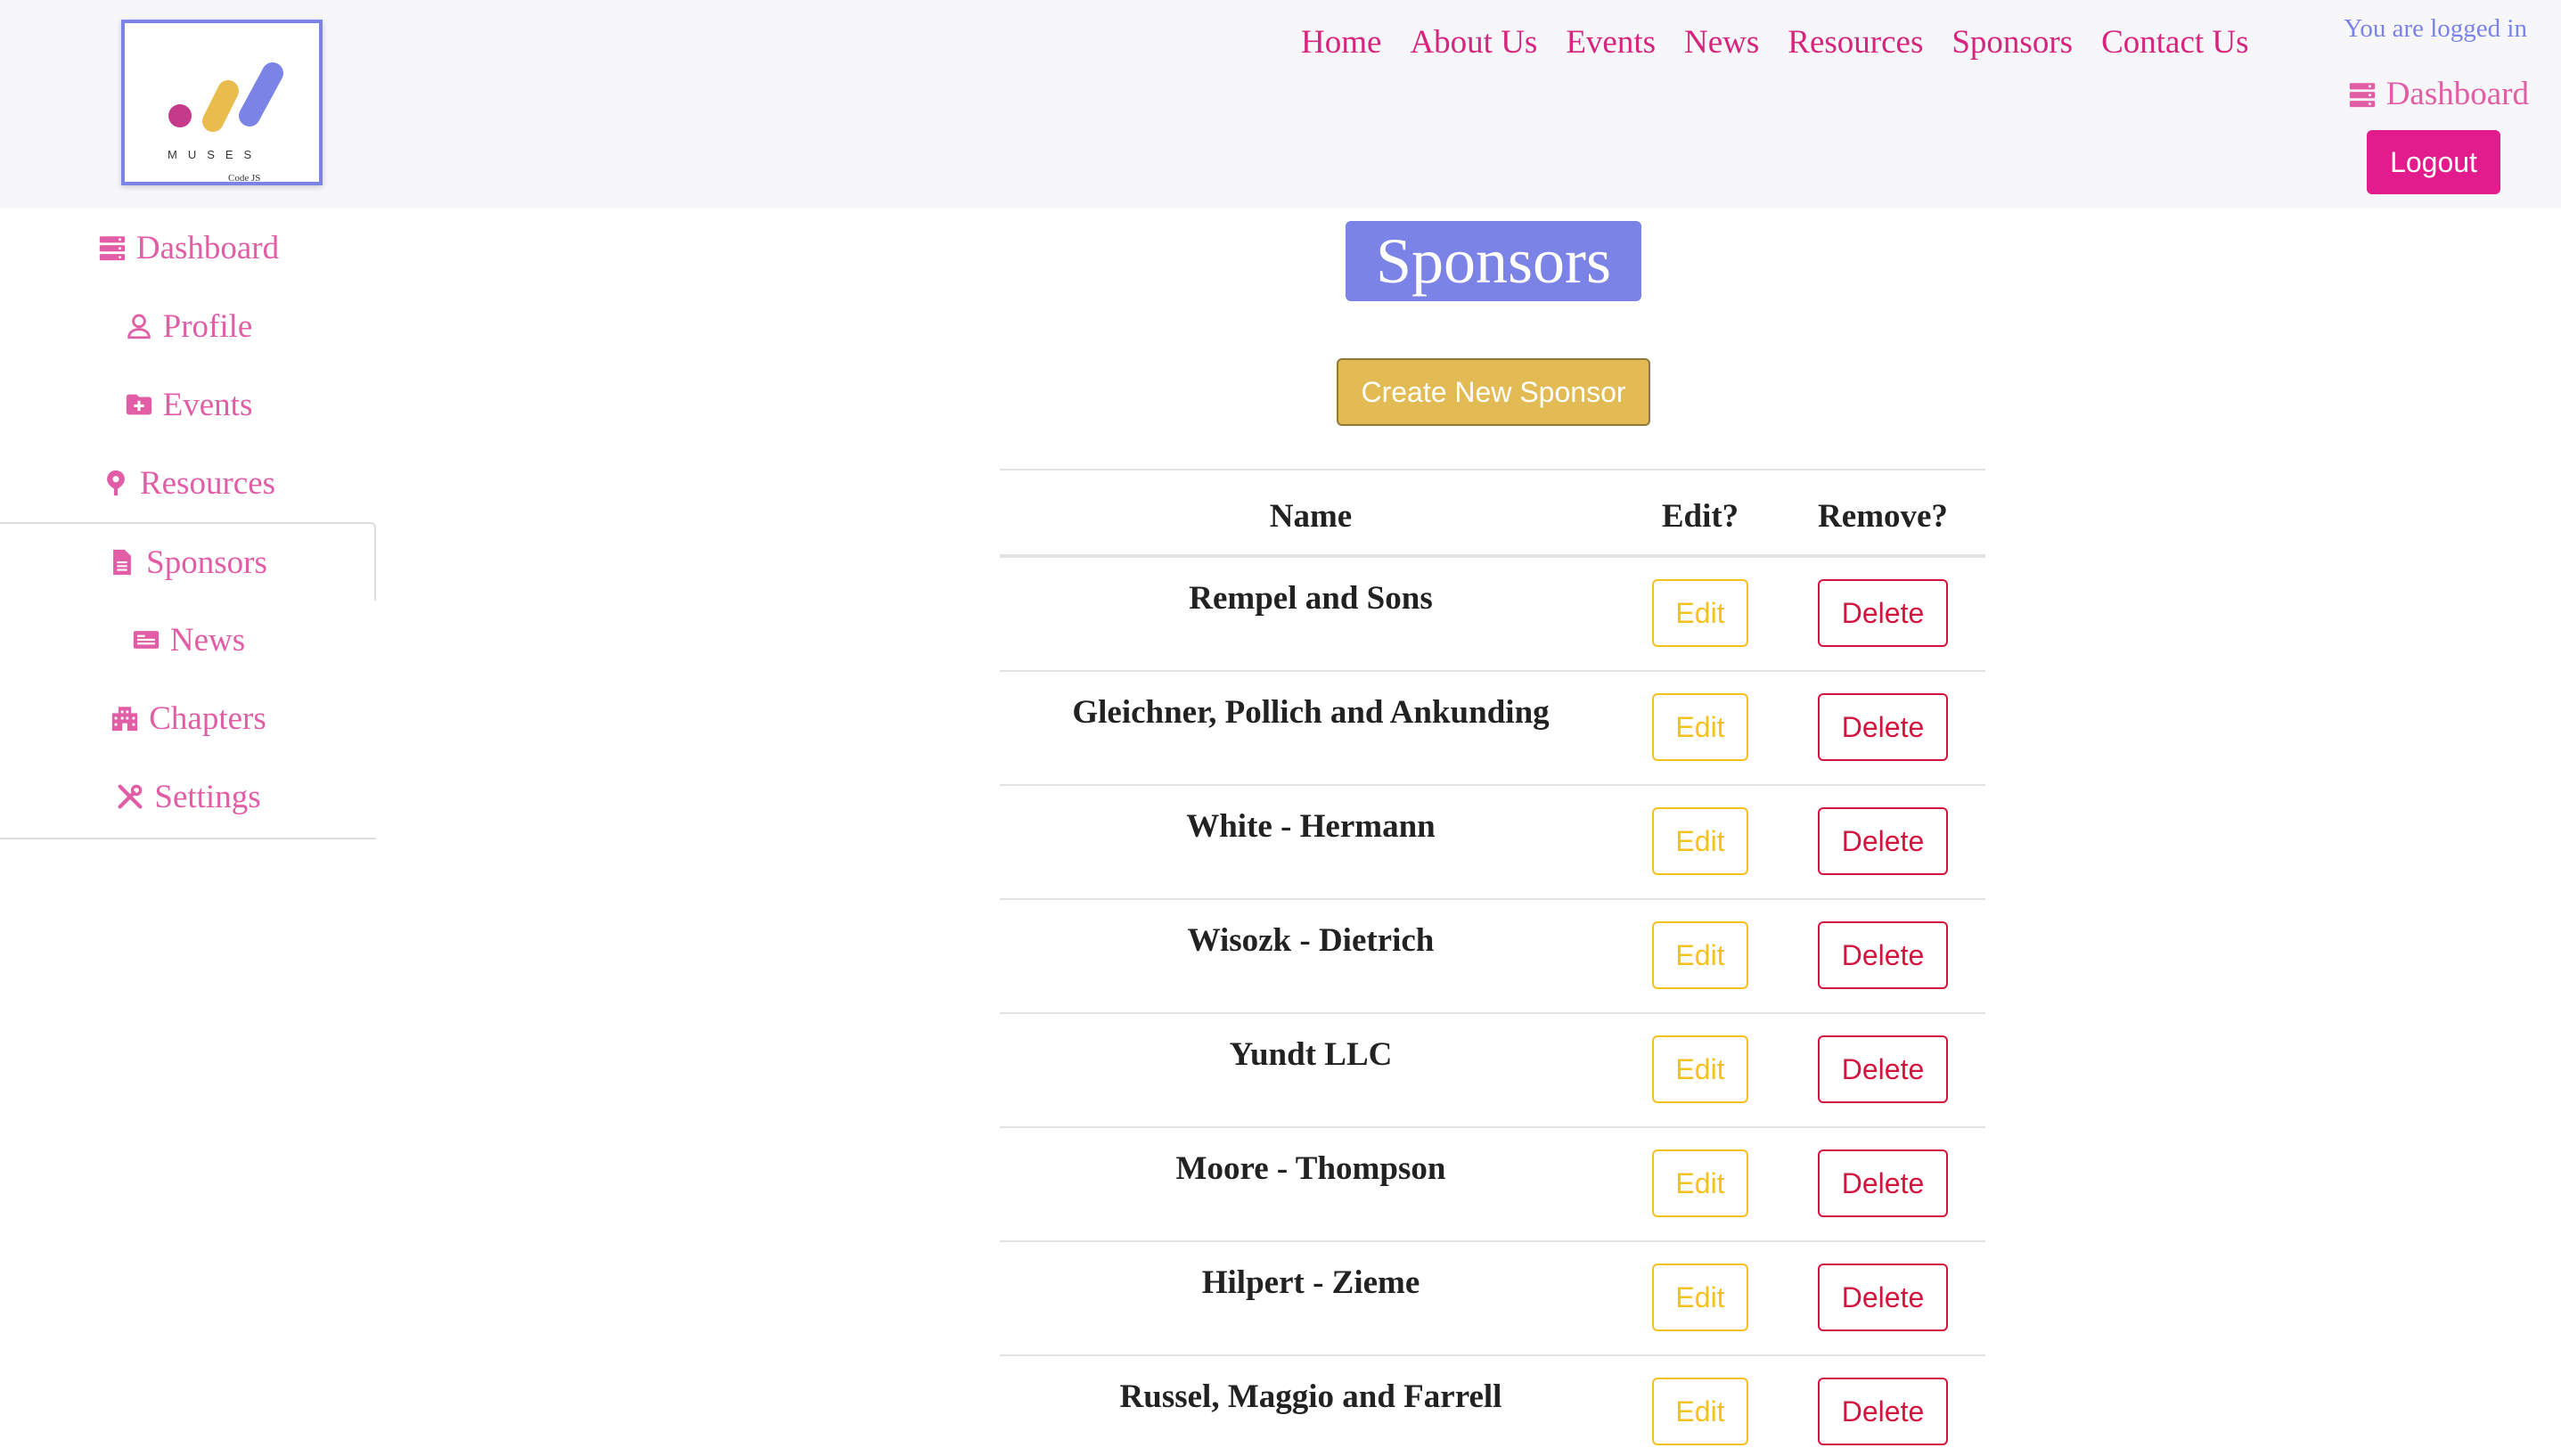  I want to click on sidebar-item-label: Settings, so click(207, 796).